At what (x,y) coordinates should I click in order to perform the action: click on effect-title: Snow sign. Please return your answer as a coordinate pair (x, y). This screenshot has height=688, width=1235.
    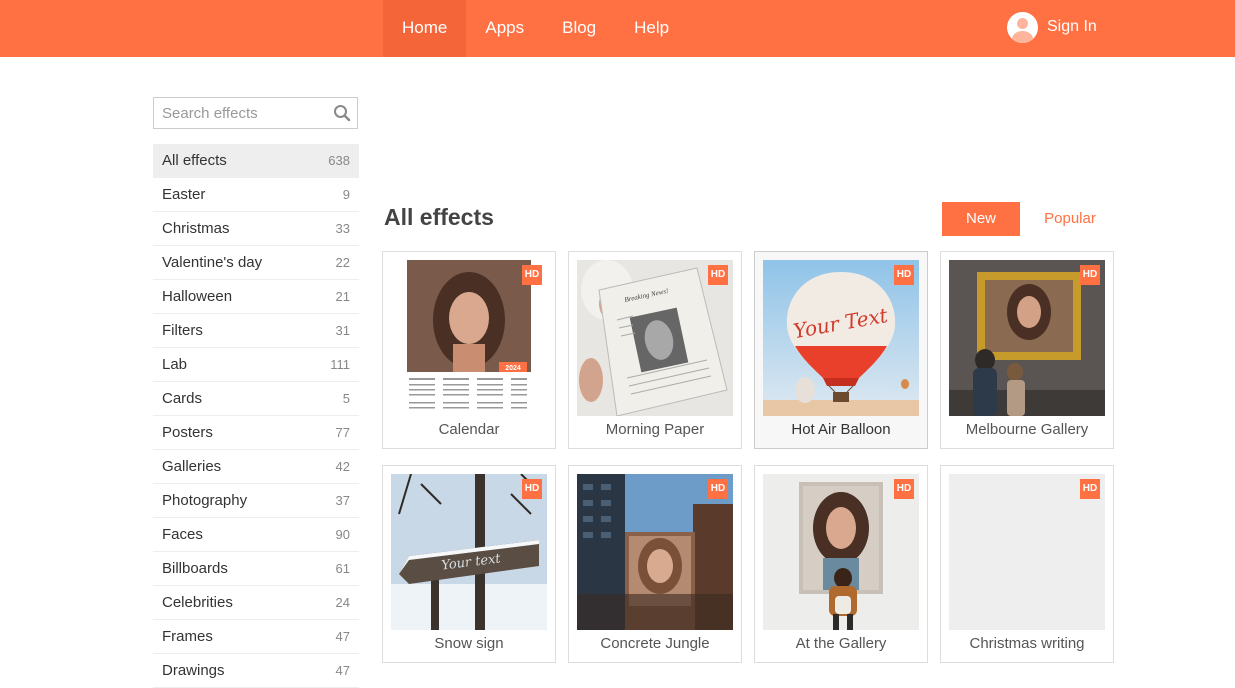
    Looking at the image, I should click on (469, 643).